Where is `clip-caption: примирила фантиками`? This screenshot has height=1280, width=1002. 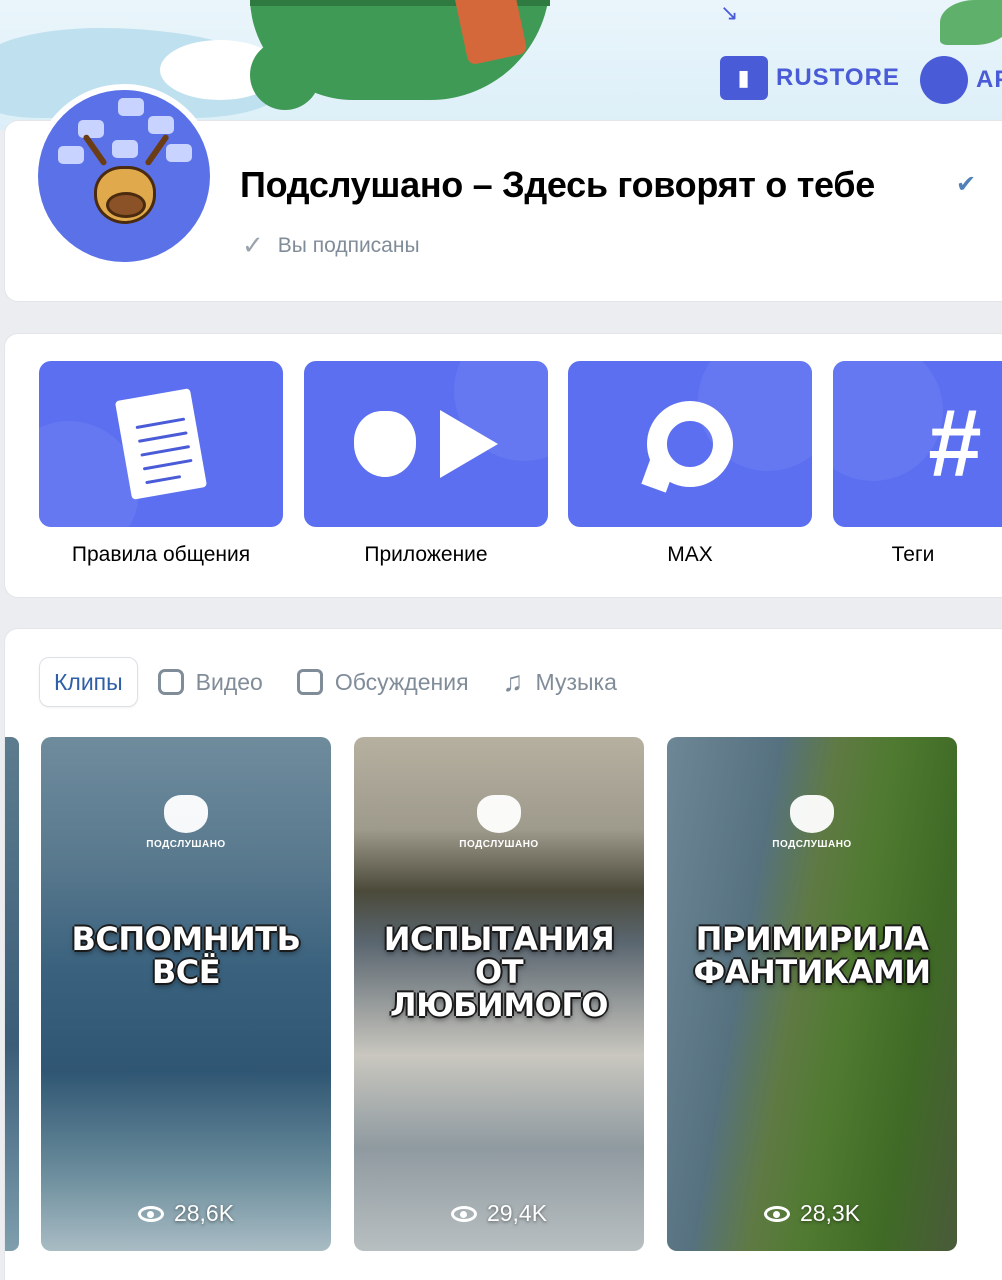 clip-caption: примирила фантиками is located at coordinates (812, 955).